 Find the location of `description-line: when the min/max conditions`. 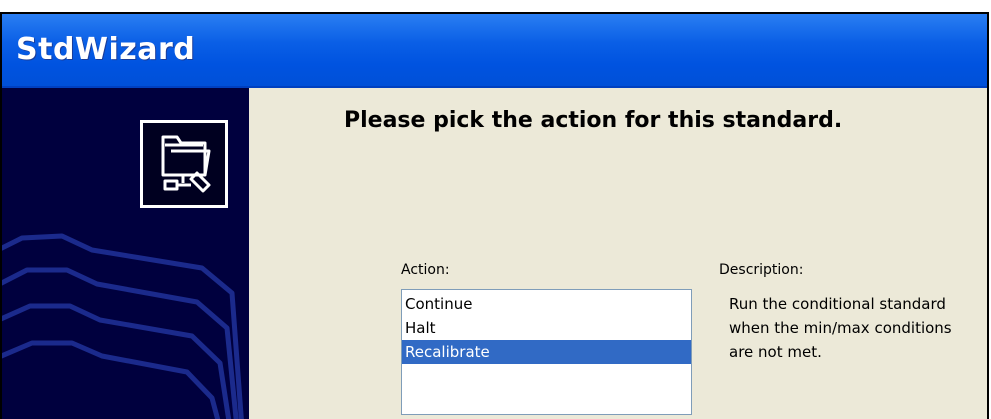

description-line: when the min/max conditions is located at coordinates (840, 328).